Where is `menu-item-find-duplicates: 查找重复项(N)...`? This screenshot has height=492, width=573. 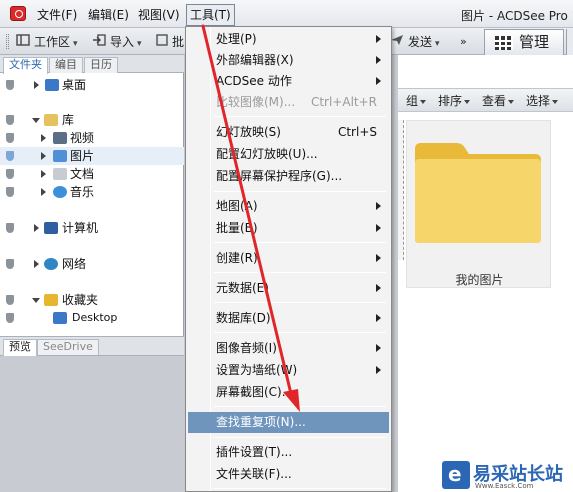 menu-item-find-duplicates: 查找重复项(N)... is located at coordinates (288, 422).